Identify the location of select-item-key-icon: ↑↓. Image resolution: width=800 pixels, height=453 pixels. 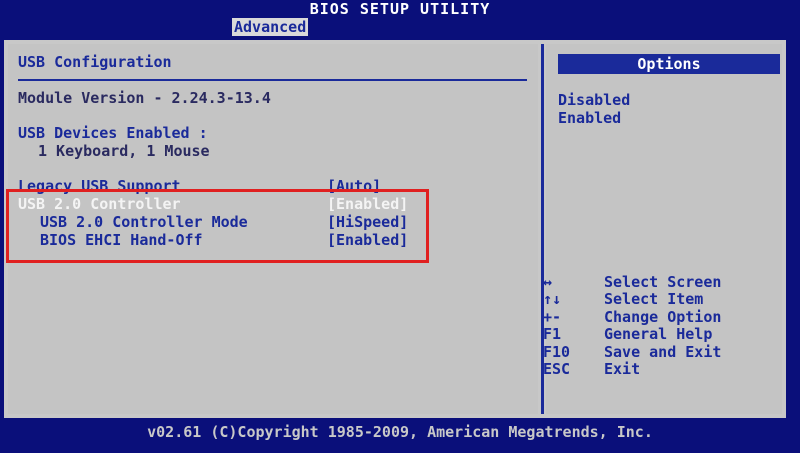
(552, 299).